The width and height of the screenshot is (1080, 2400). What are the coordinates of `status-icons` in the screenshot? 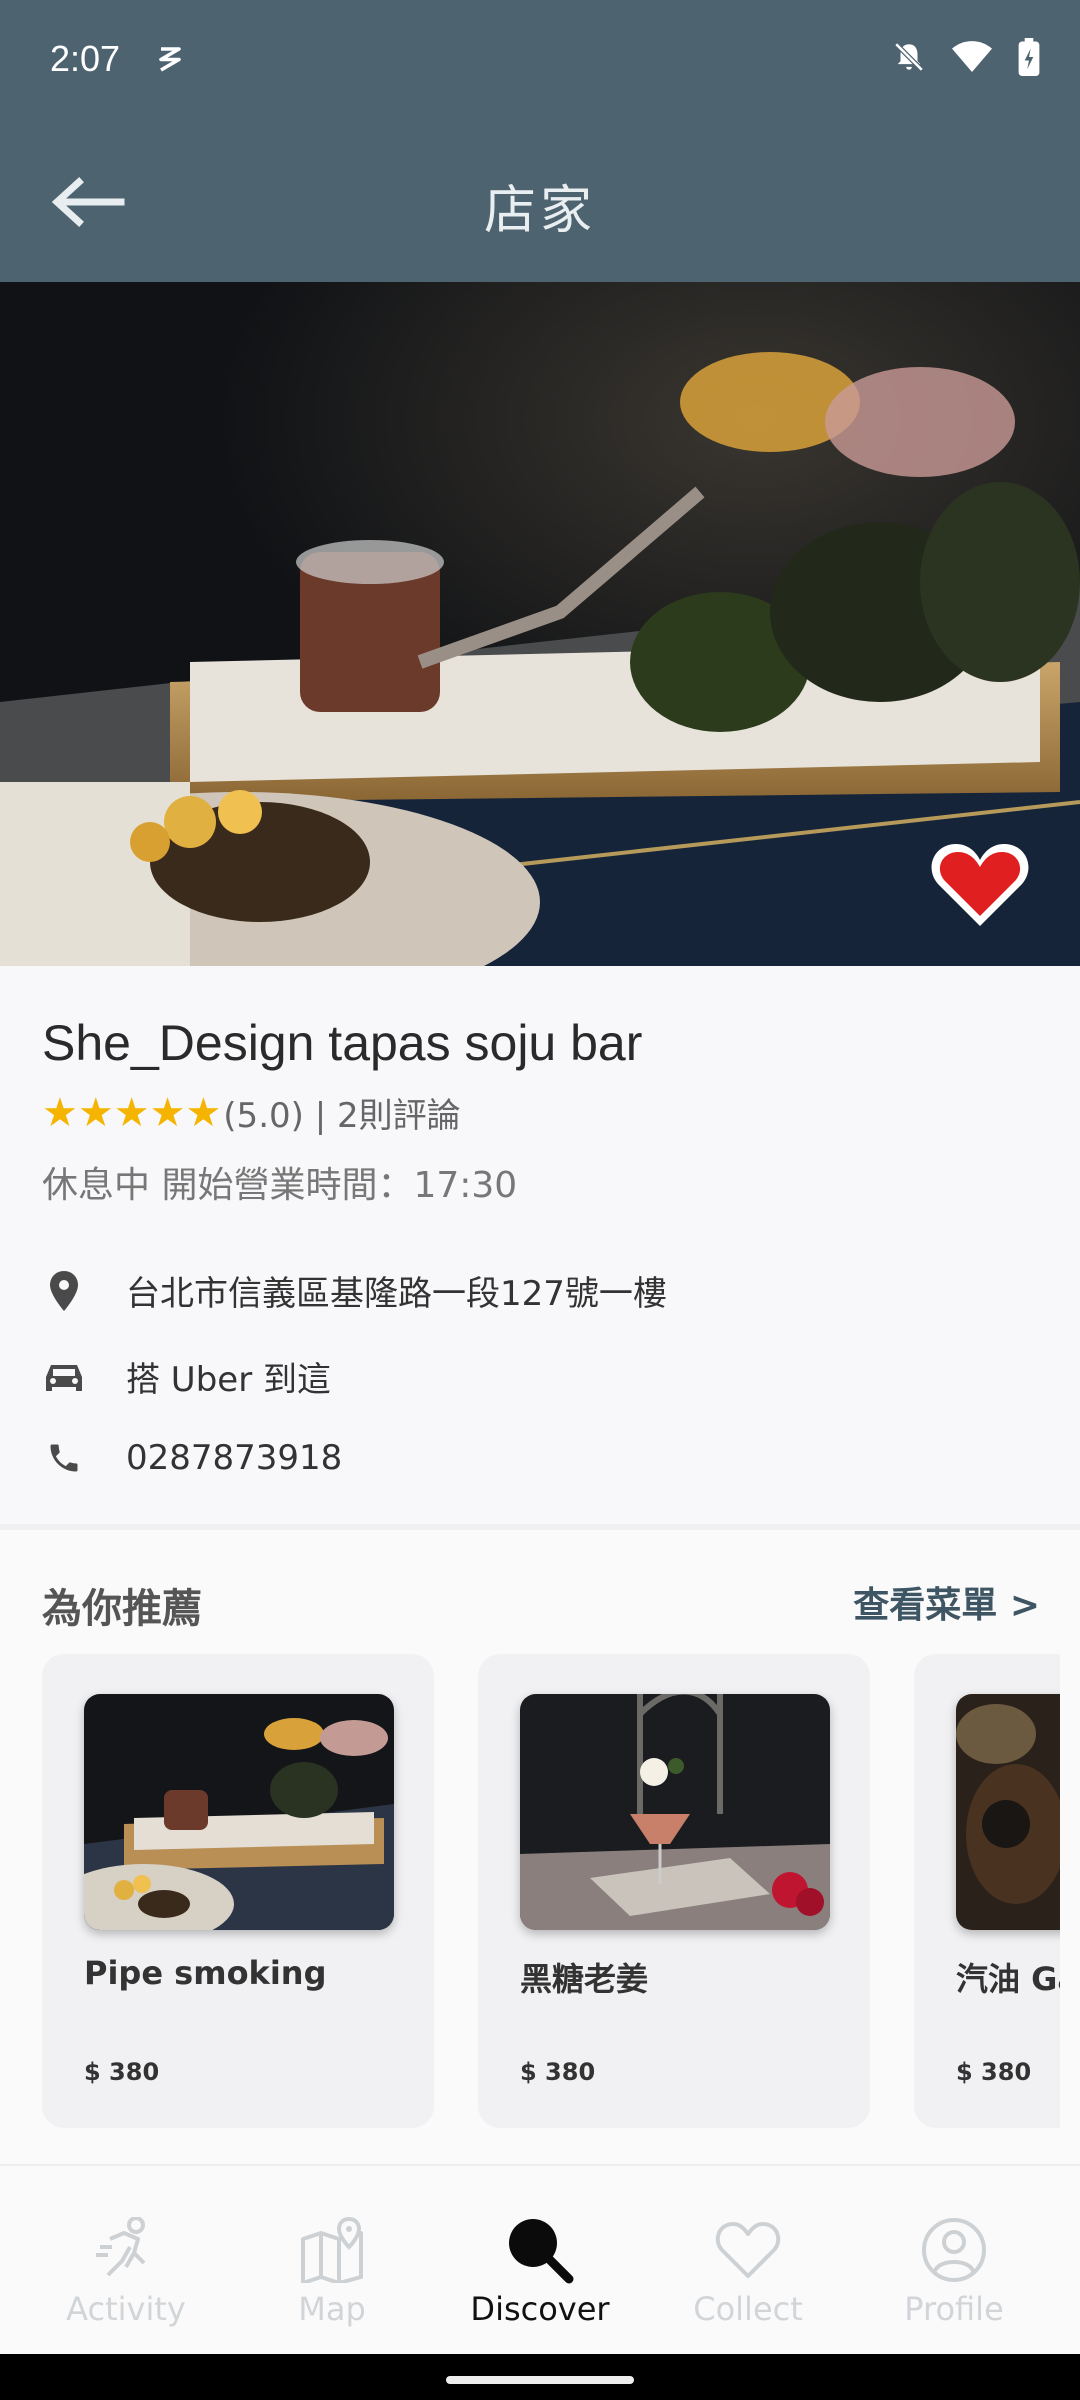 It's located at (966, 57).